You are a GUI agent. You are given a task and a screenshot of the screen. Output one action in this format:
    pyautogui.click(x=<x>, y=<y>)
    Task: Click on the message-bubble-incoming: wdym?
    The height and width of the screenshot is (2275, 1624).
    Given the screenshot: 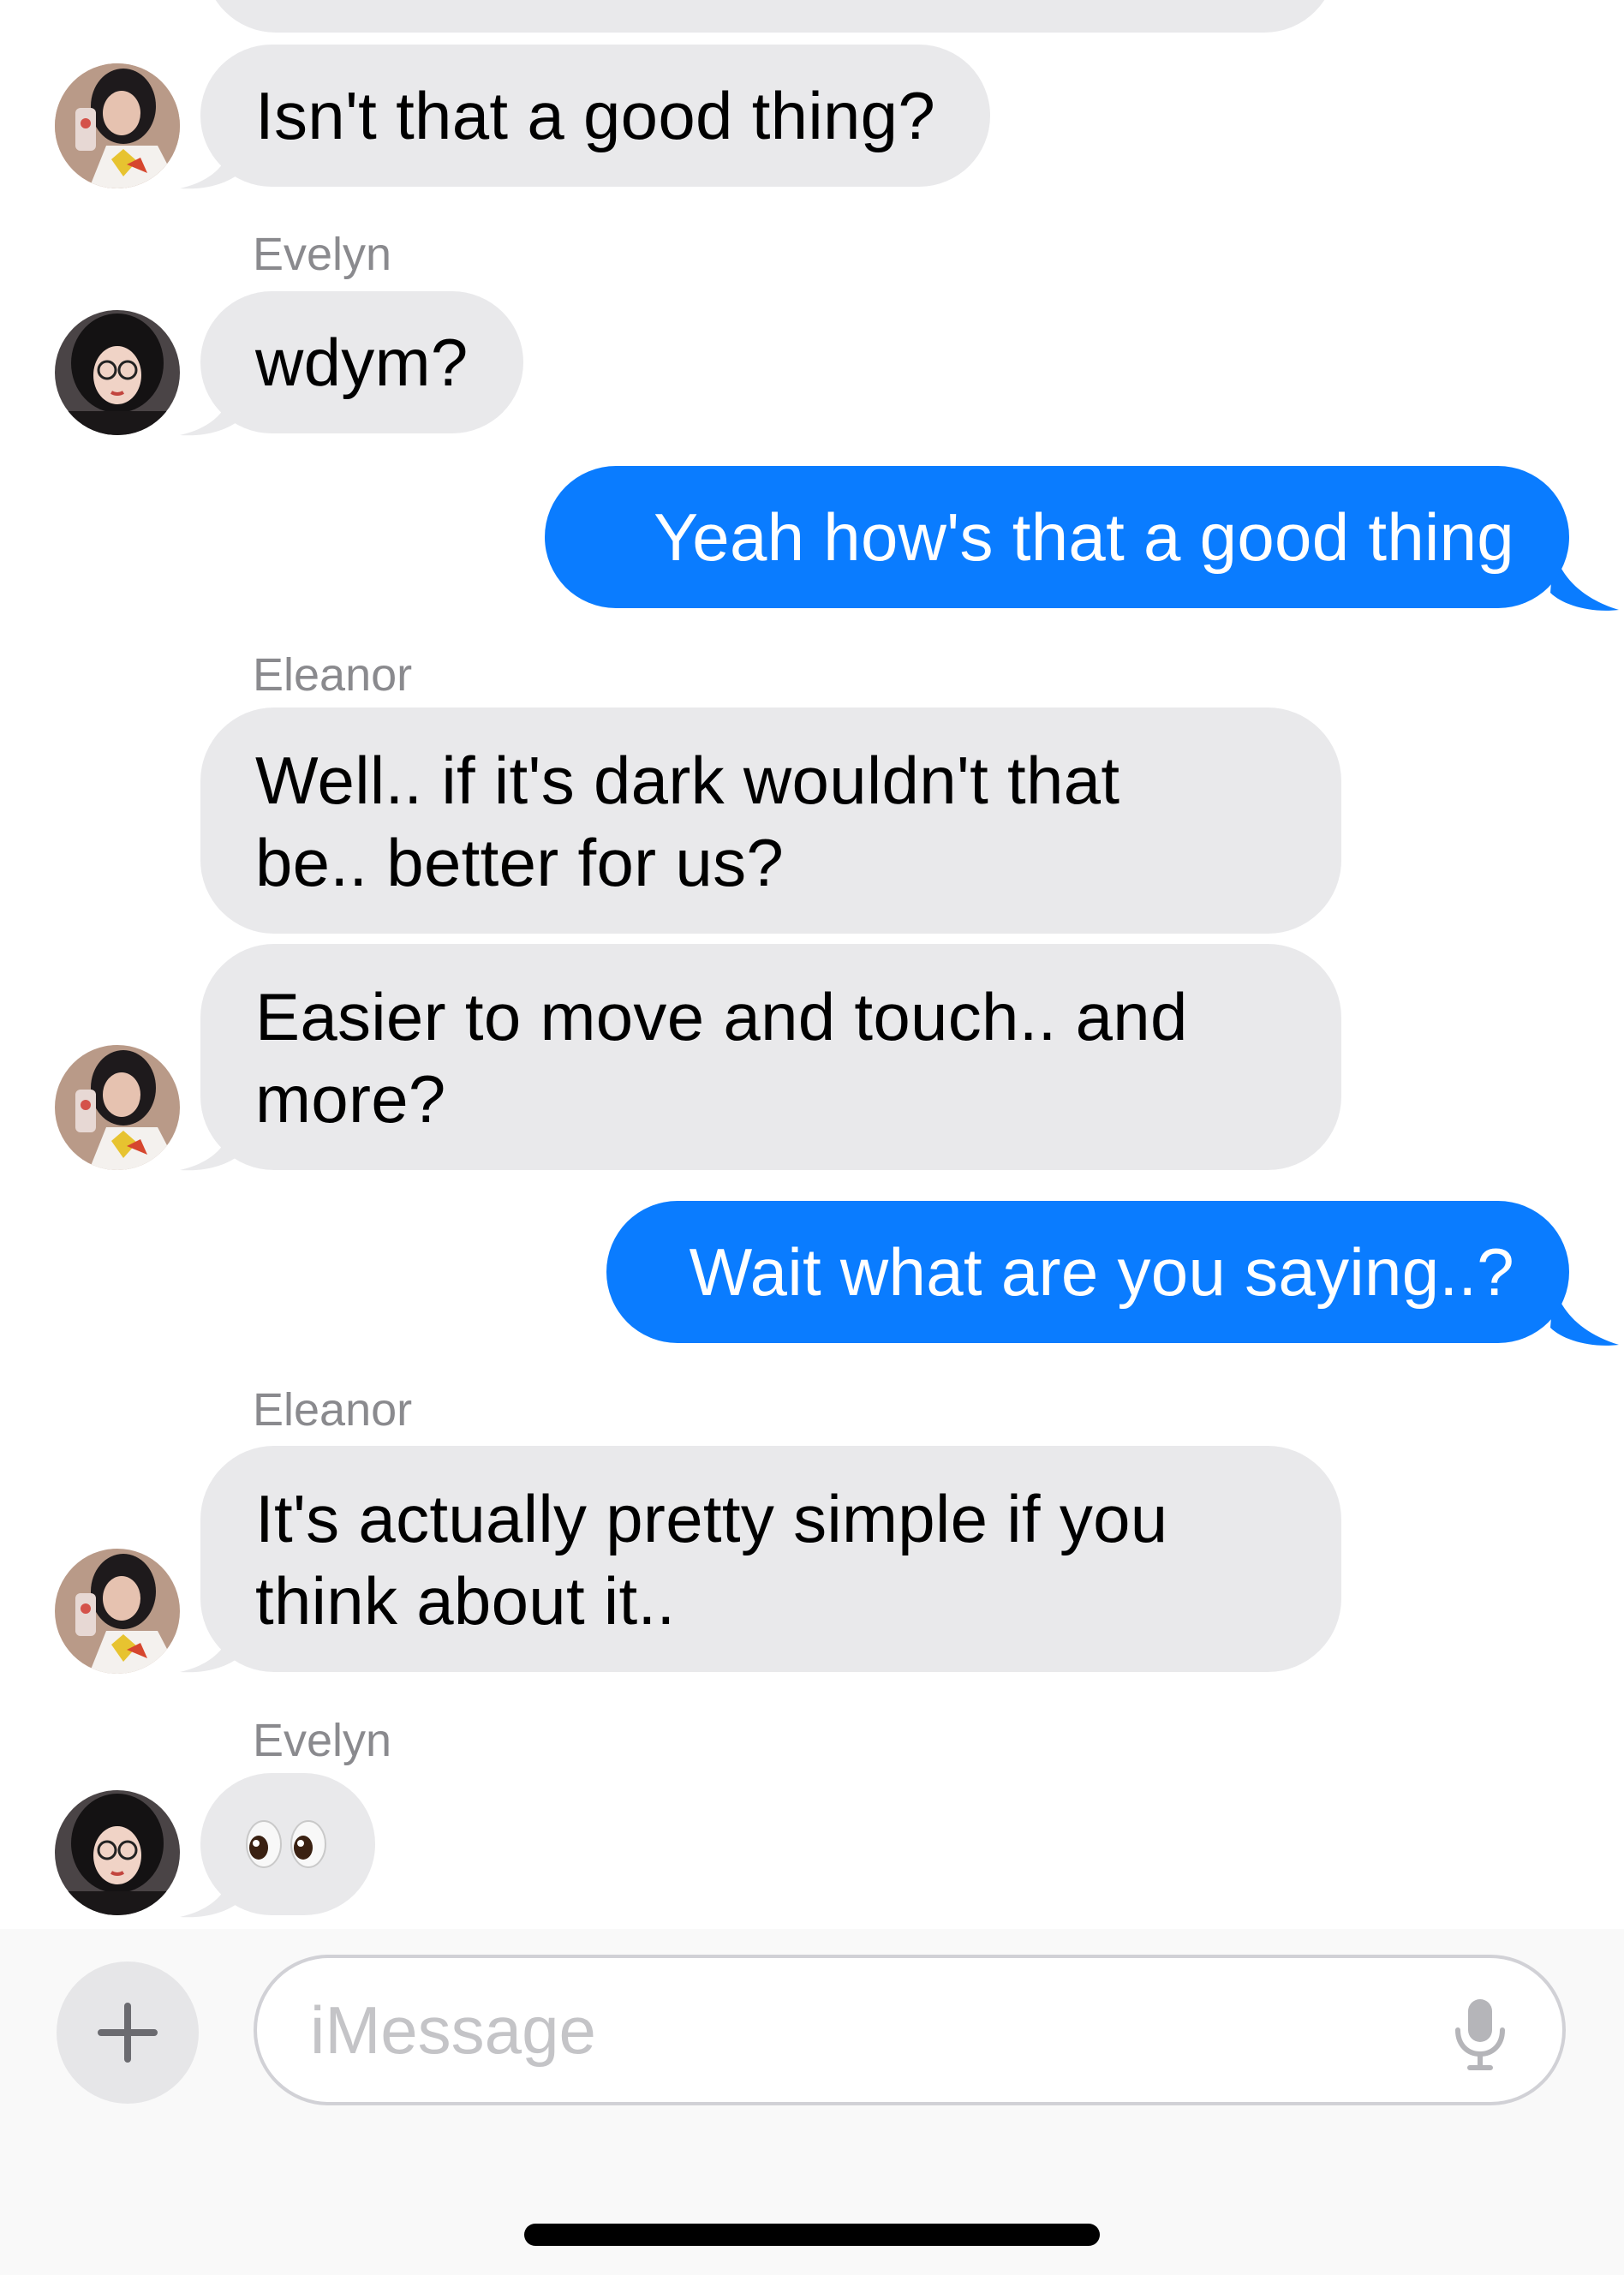 What is the action you would take?
    pyautogui.click(x=361, y=362)
    